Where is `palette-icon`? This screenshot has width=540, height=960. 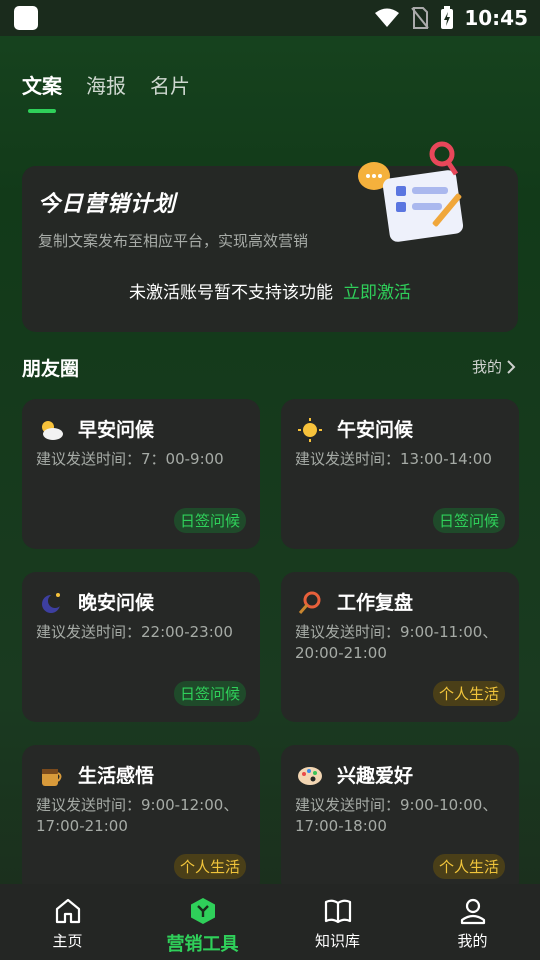
palette-icon is located at coordinates (310, 776).